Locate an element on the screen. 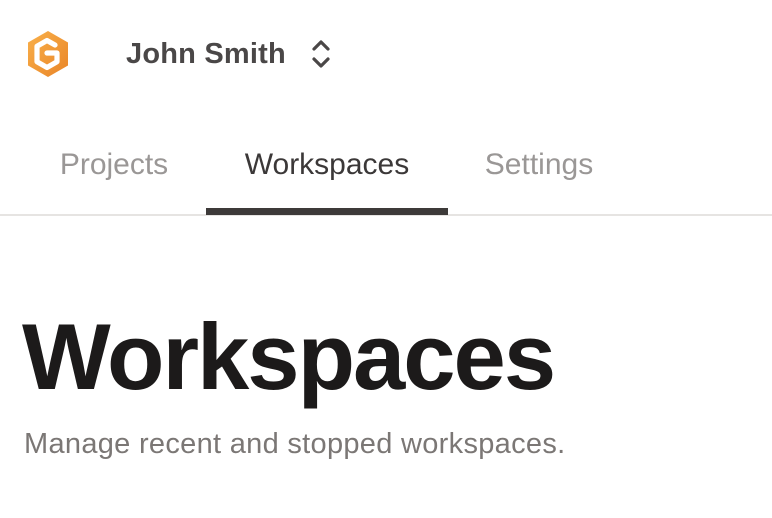 The height and width of the screenshot is (518, 772). tab-settings: Settings is located at coordinates (539, 172).